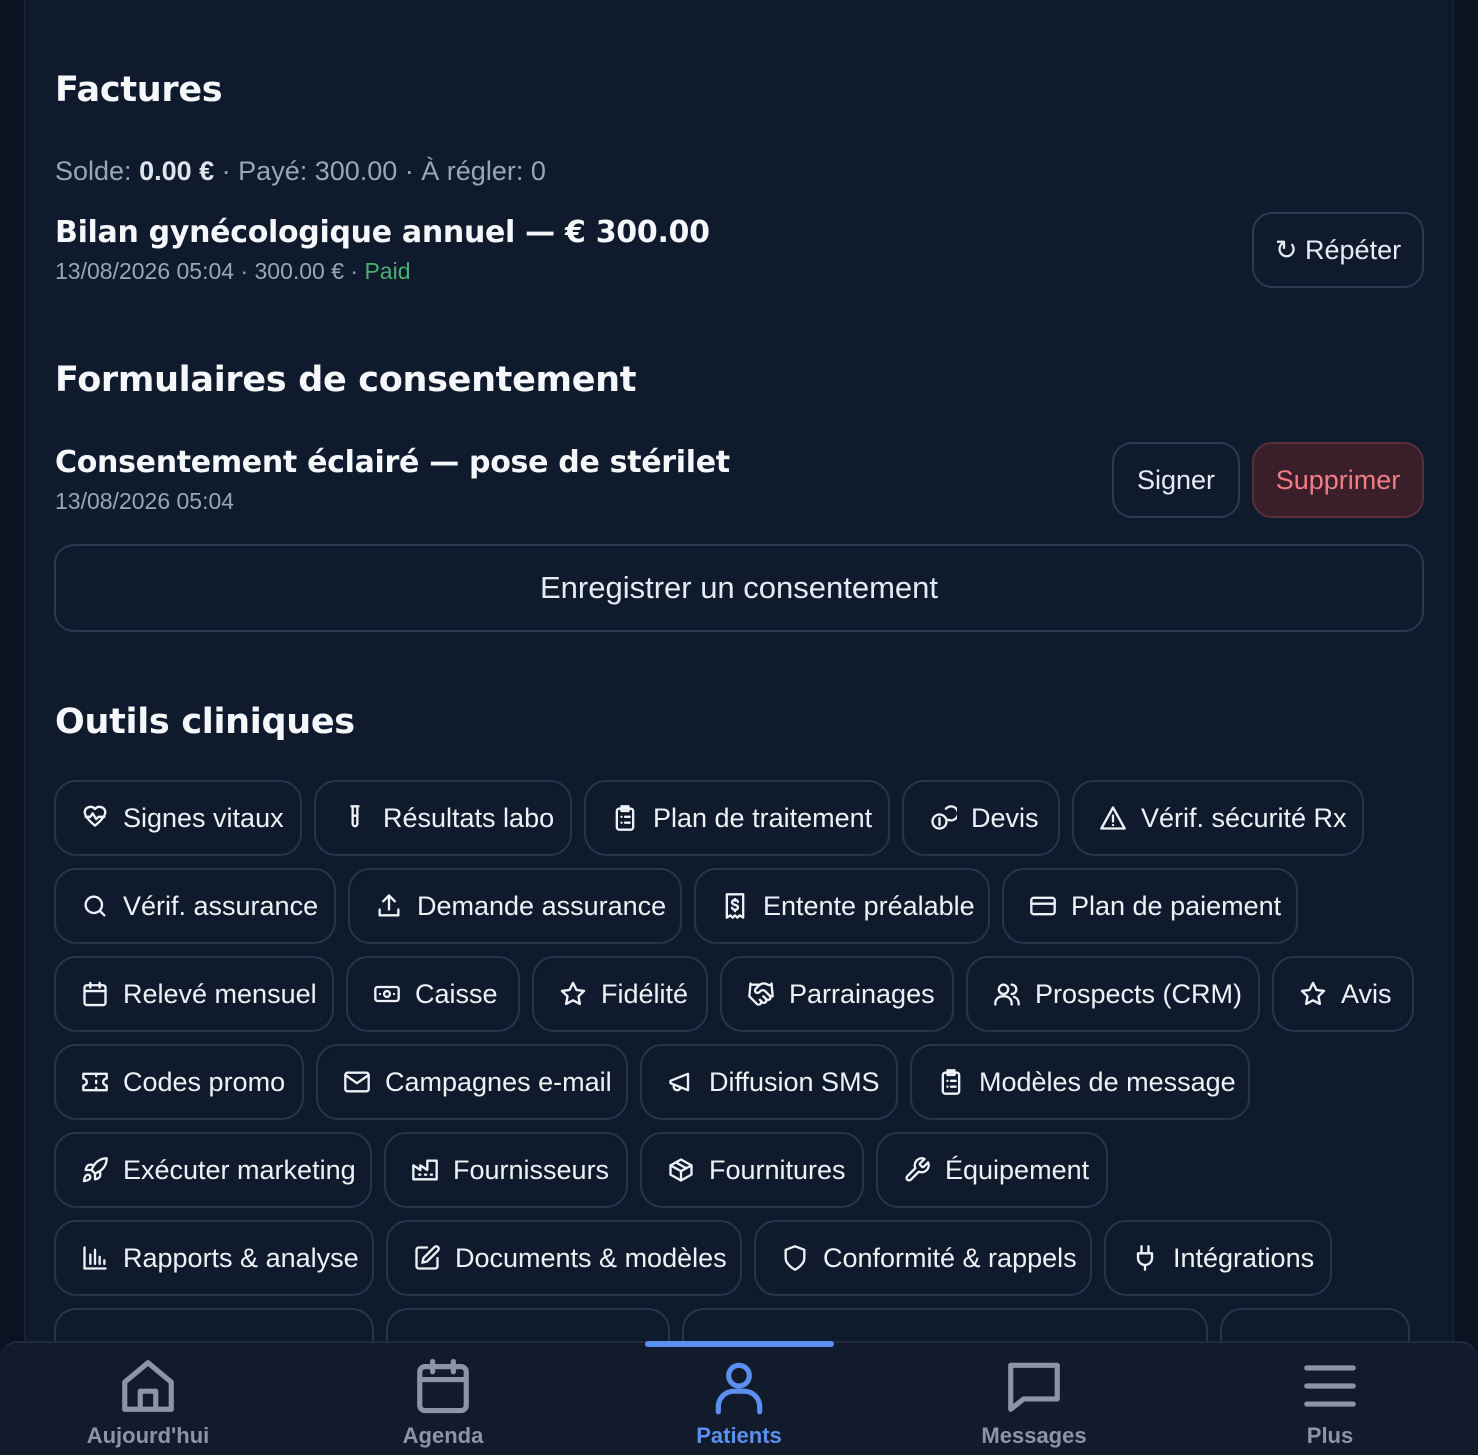 The width and height of the screenshot is (1478, 1455). What do you see at coordinates (681, 1170) in the screenshot?
I see `package-icon` at bounding box center [681, 1170].